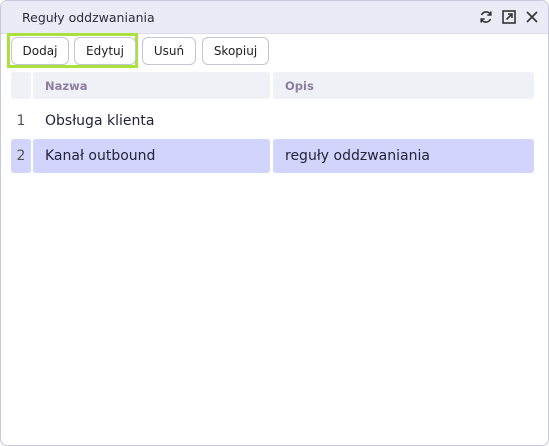 This screenshot has width=549, height=446. Describe the element at coordinates (403, 120) in the screenshot. I see `table-row-description-cell` at that location.